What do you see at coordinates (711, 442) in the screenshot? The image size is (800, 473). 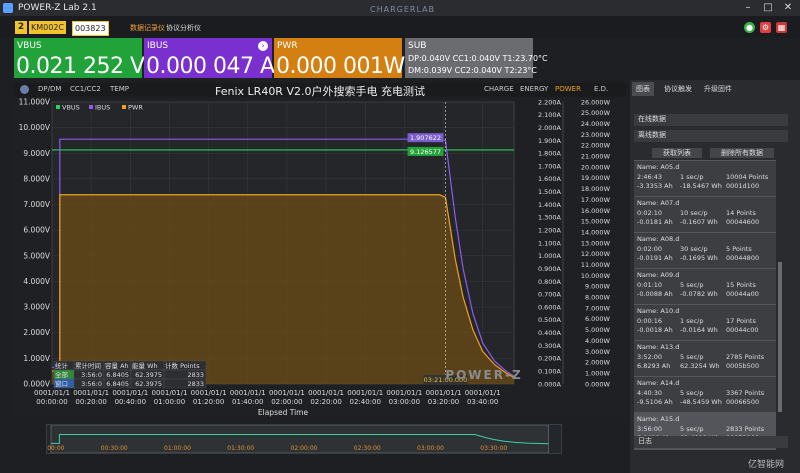 I see `log-section: 日志` at bounding box center [711, 442].